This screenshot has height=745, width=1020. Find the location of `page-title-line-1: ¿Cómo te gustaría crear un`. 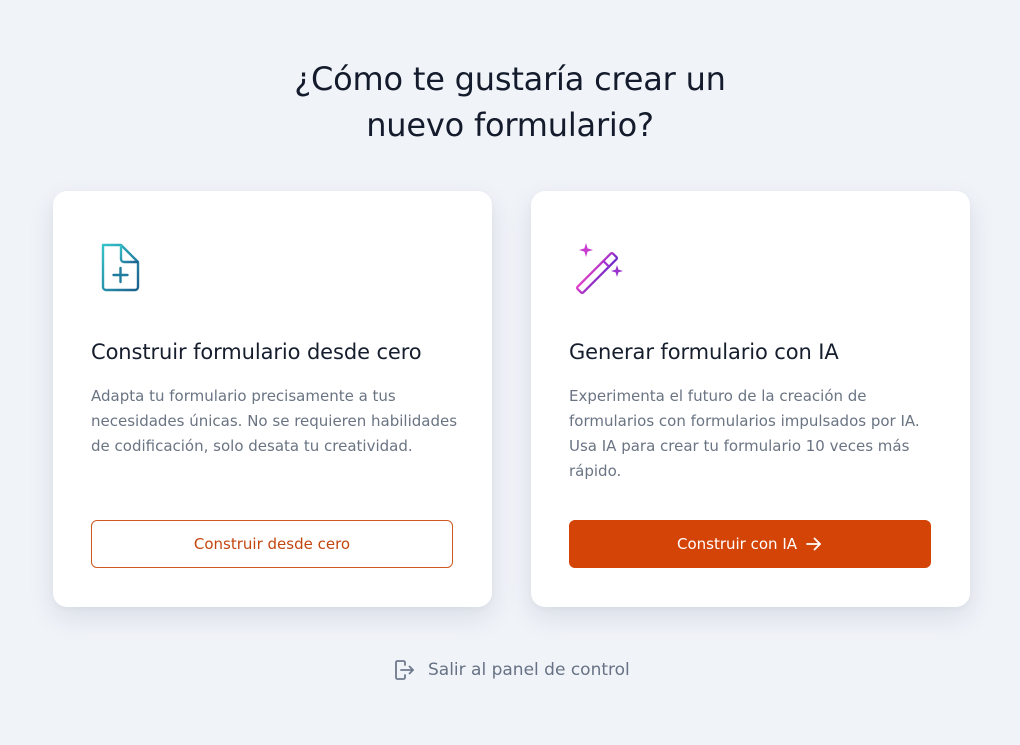

page-title-line-1: ¿Cómo te gustaría crear un is located at coordinates (510, 79).